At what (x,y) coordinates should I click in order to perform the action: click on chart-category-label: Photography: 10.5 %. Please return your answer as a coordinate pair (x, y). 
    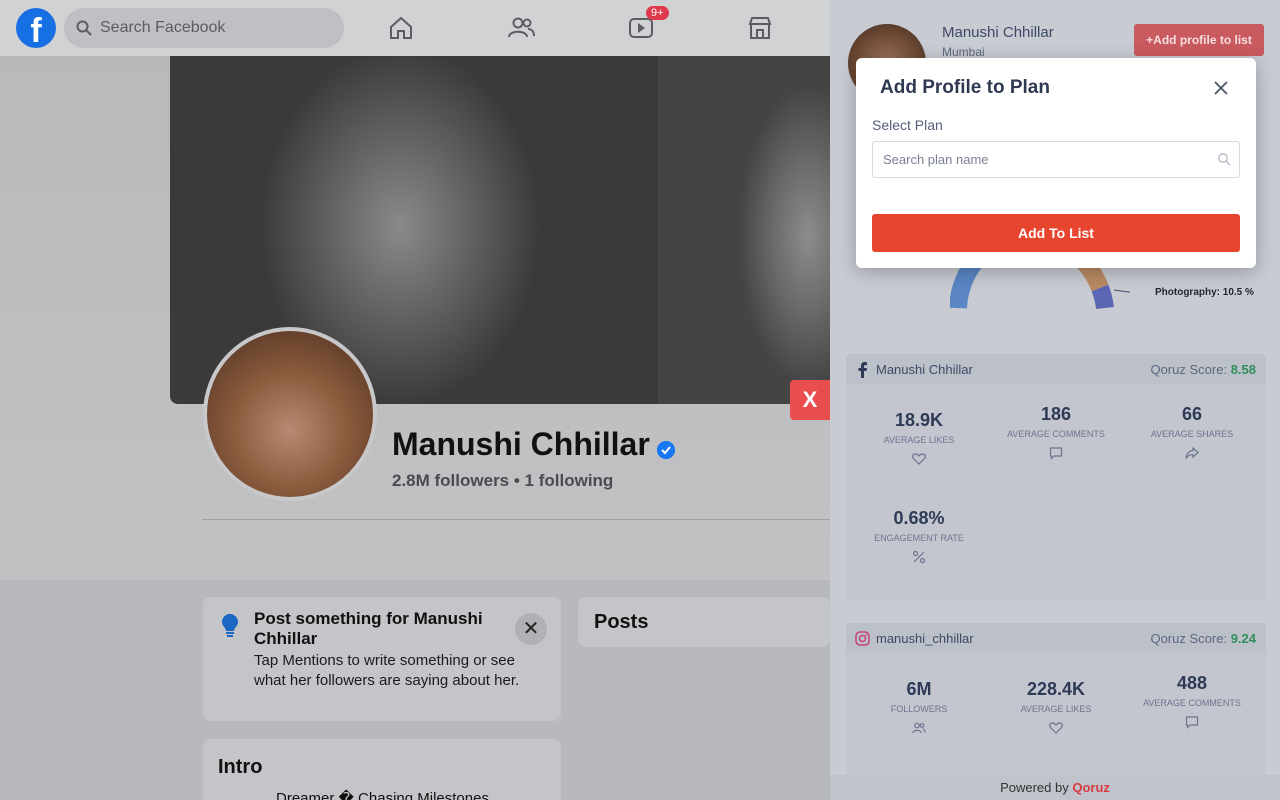
    Looking at the image, I should click on (1204, 292).